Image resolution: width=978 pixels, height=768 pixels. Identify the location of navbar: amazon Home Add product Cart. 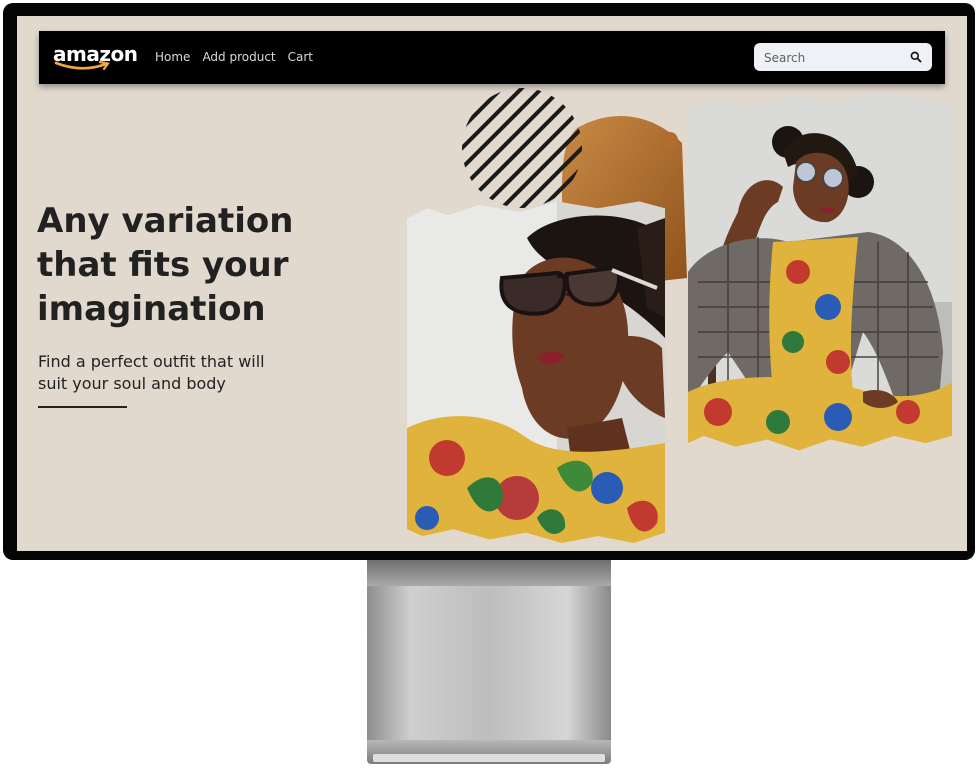
(492, 57).